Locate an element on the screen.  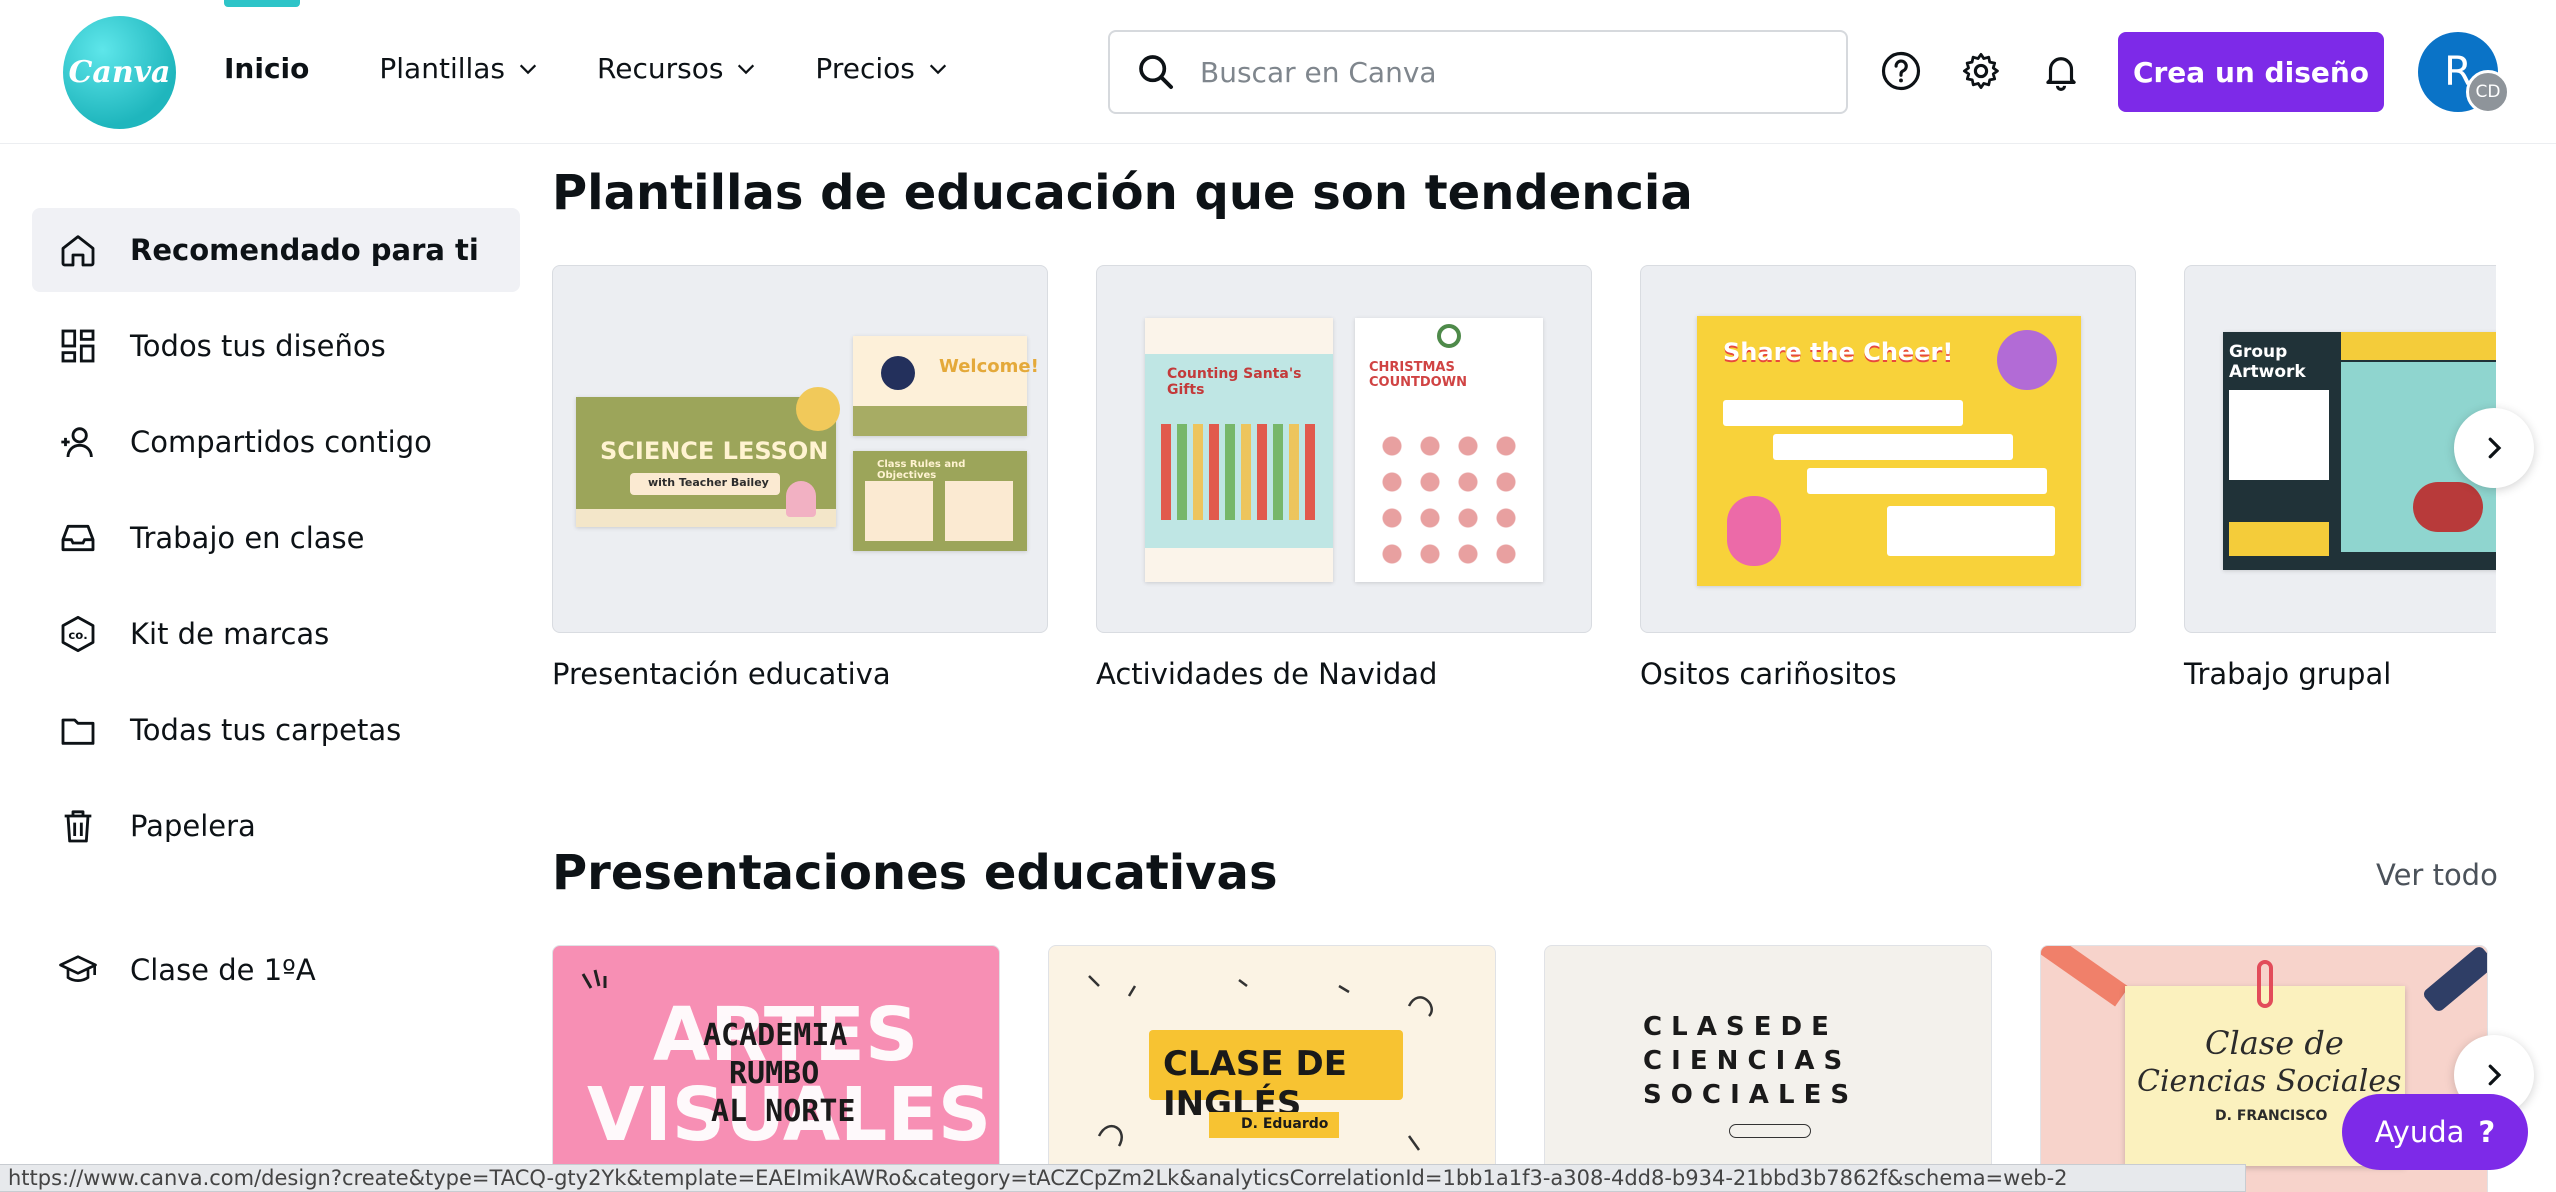
art-title: Share the Cheer! is located at coordinates (1838, 352).